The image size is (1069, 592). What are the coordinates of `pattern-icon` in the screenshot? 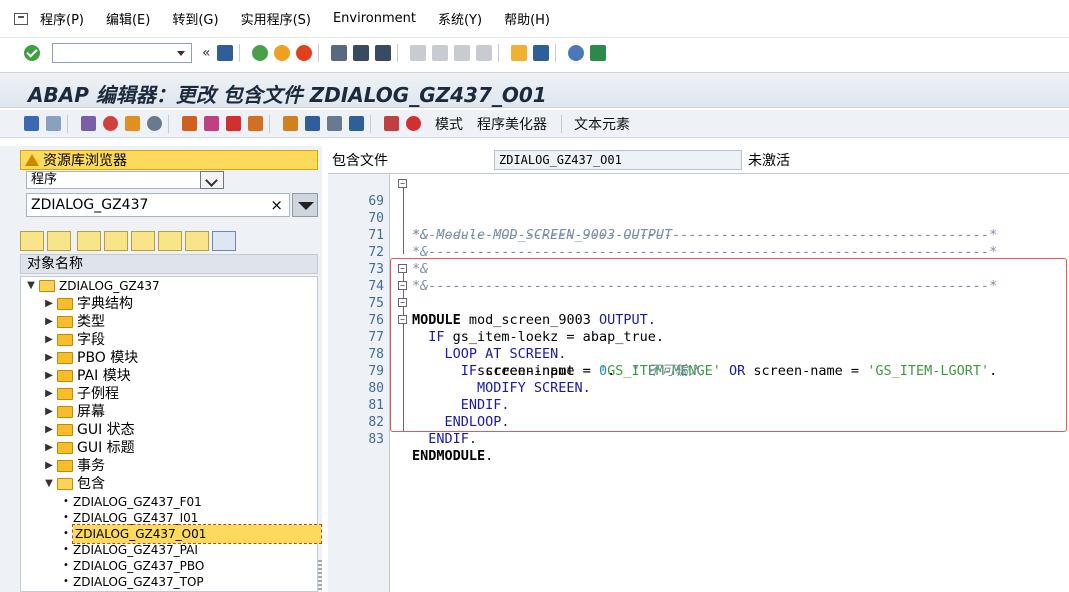 It's located at (391, 123).